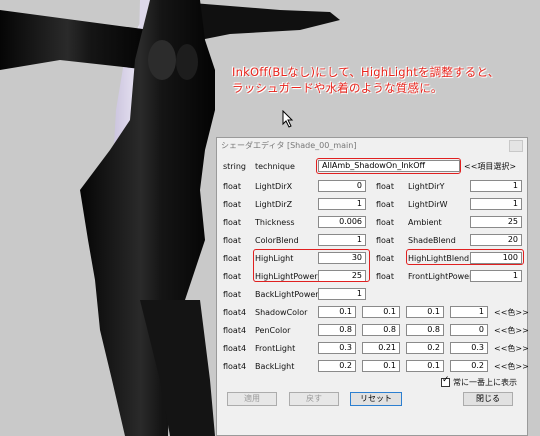 The image size is (540, 436). What do you see at coordinates (496, 222) in the screenshot?
I see `param-value-input: 25` at bounding box center [496, 222].